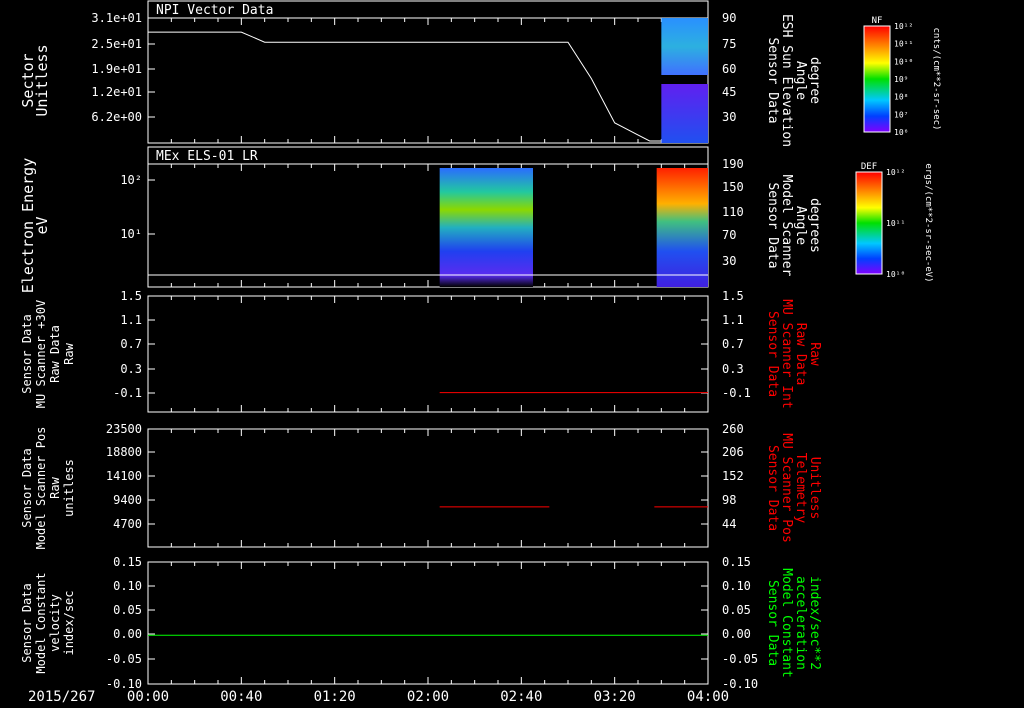 The image size is (1024, 708). I want to click on right-y-tick-label: 152, so click(733, 476).